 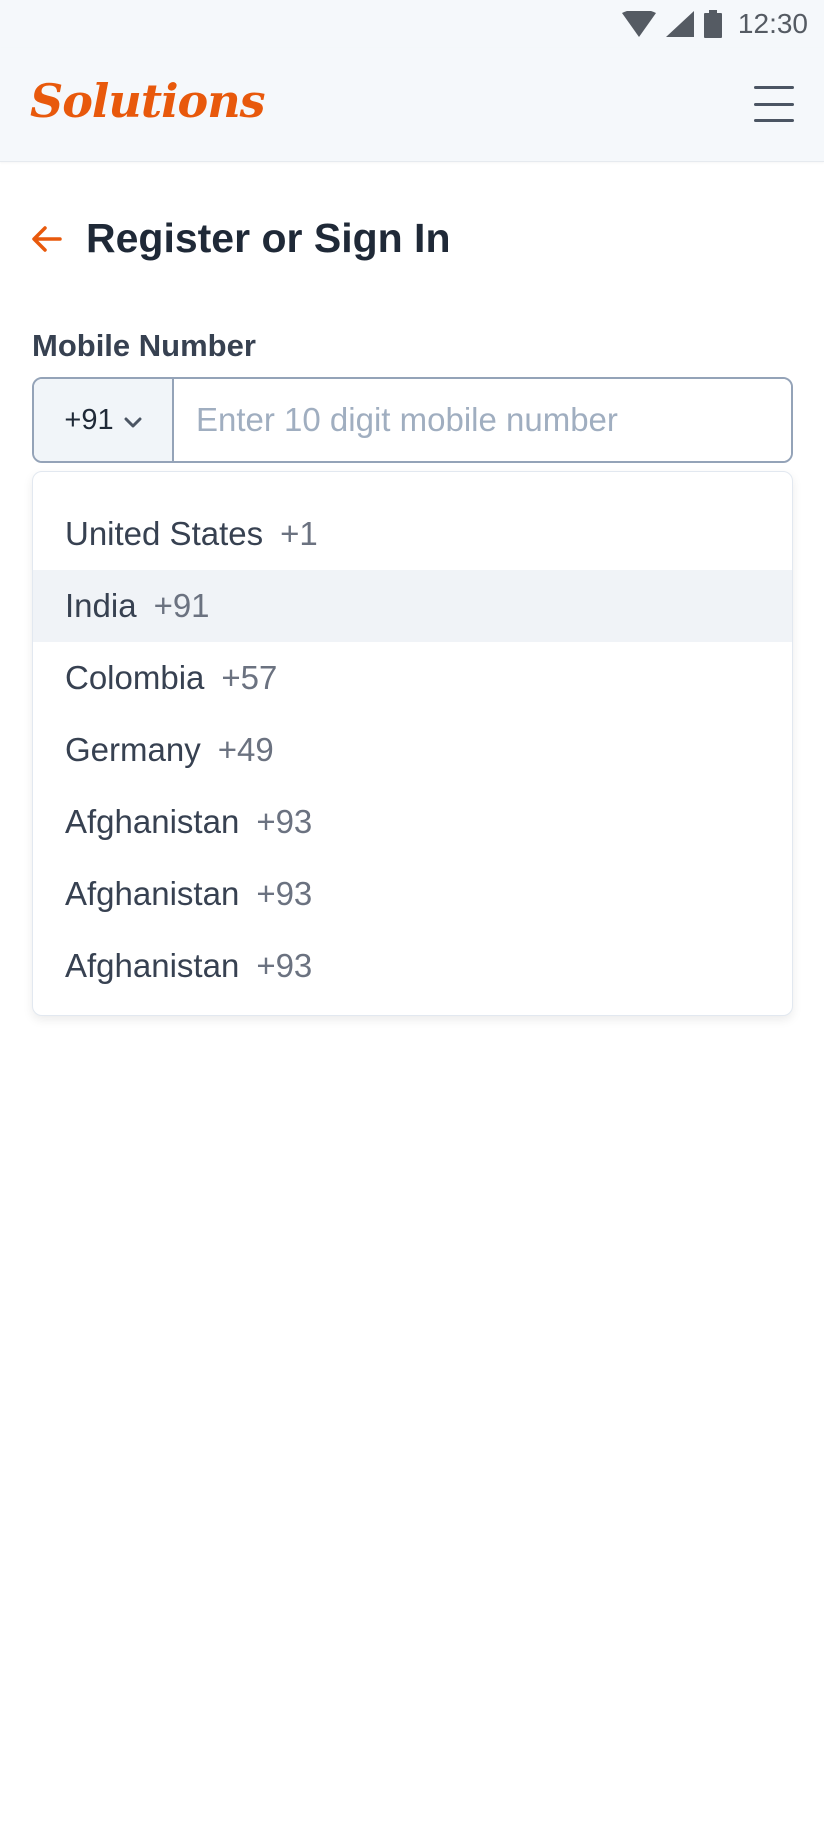 What do you see at coordinates (148, 101) in the screenshot?
I see `logo: Solutions` at bounding box center [148, 101].